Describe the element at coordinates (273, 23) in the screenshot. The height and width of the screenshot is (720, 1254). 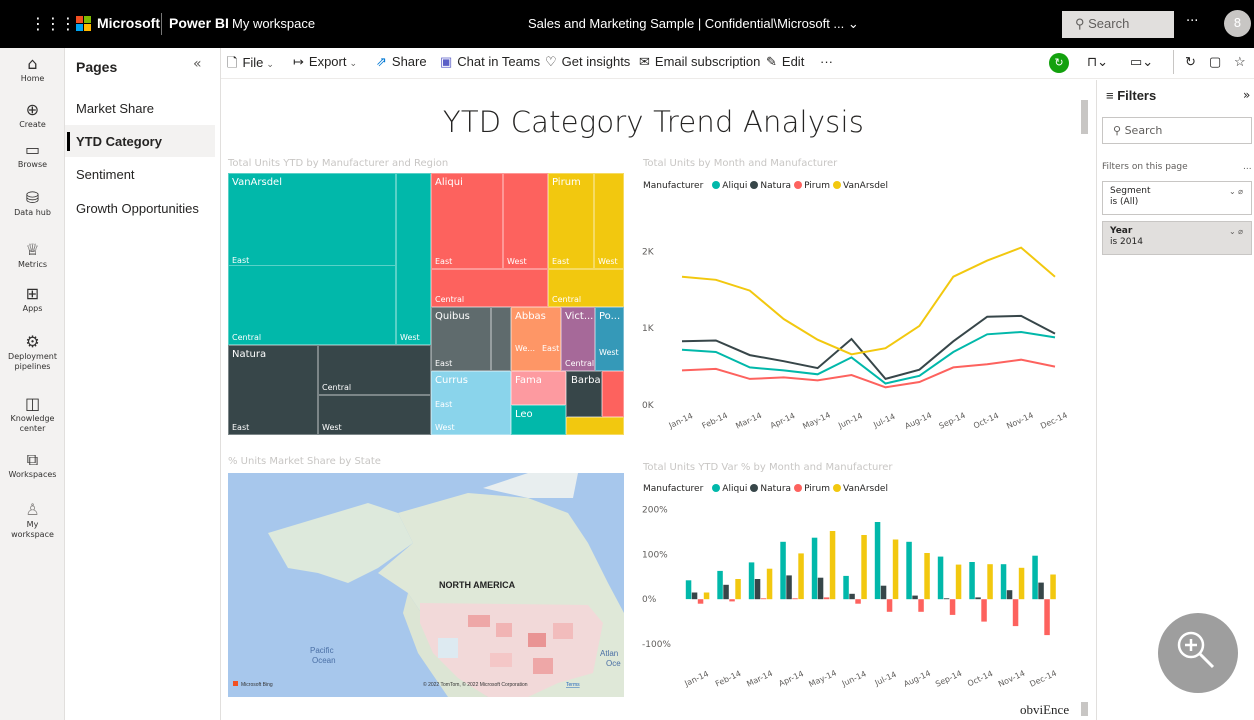
I see `workspace-breadcrumb: My workspace` at that location.